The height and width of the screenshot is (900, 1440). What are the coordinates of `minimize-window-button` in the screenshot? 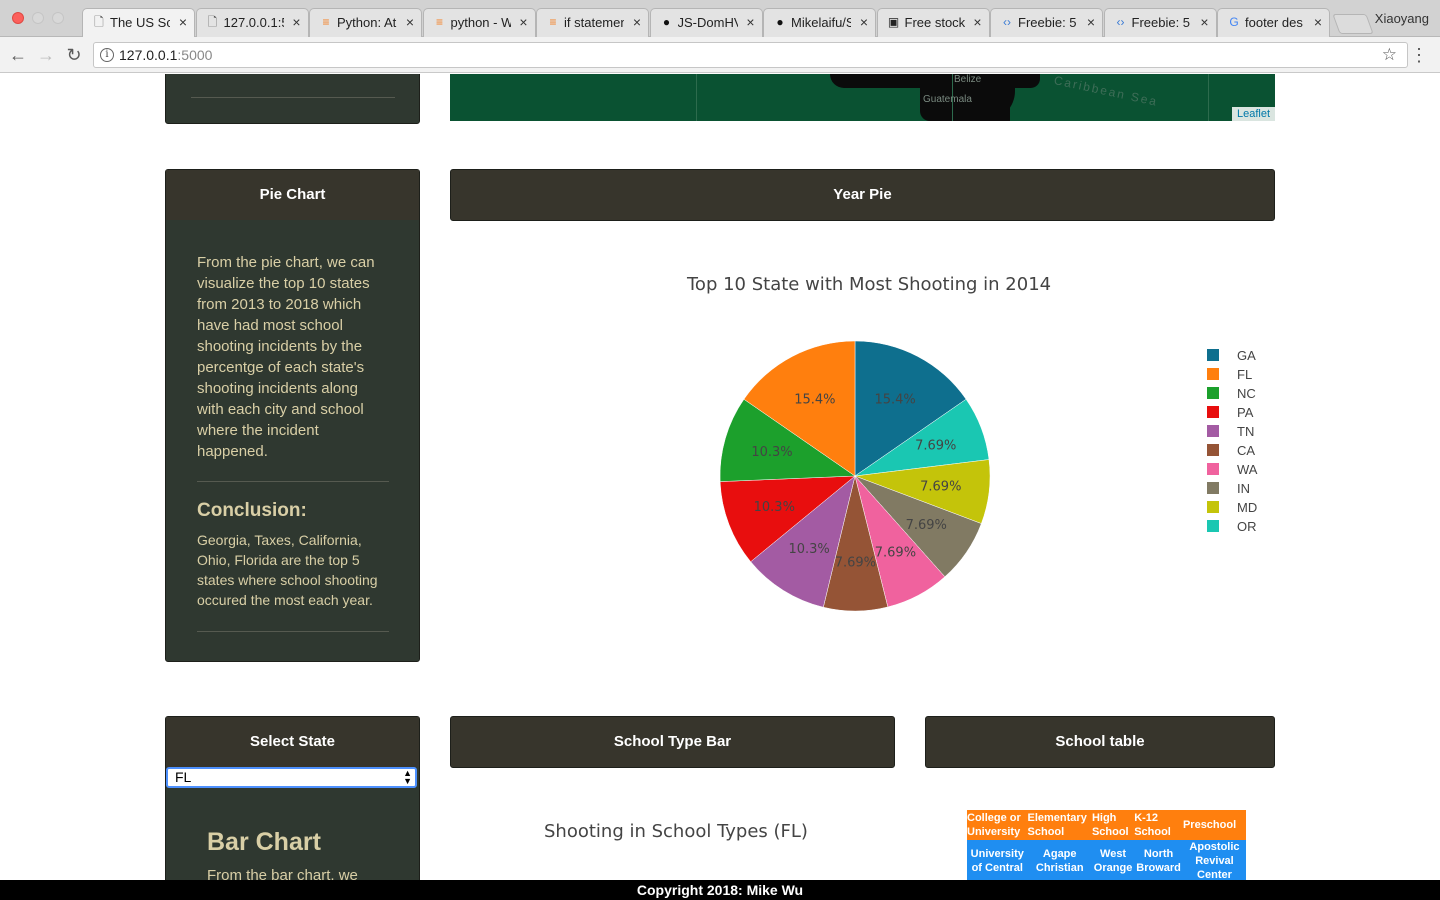 It's located at (38, 18).